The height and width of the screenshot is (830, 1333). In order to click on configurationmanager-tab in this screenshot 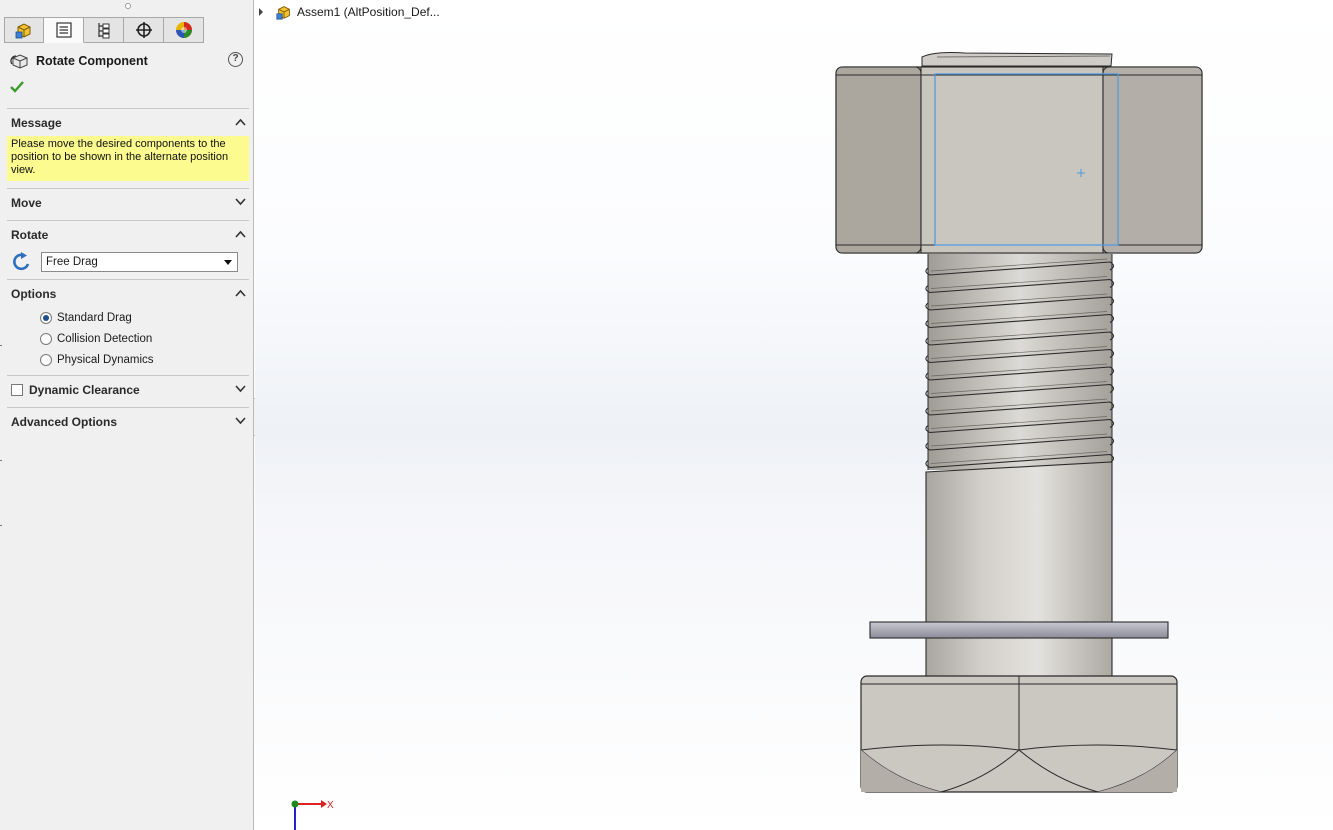, I will do `click(104, 30)`.